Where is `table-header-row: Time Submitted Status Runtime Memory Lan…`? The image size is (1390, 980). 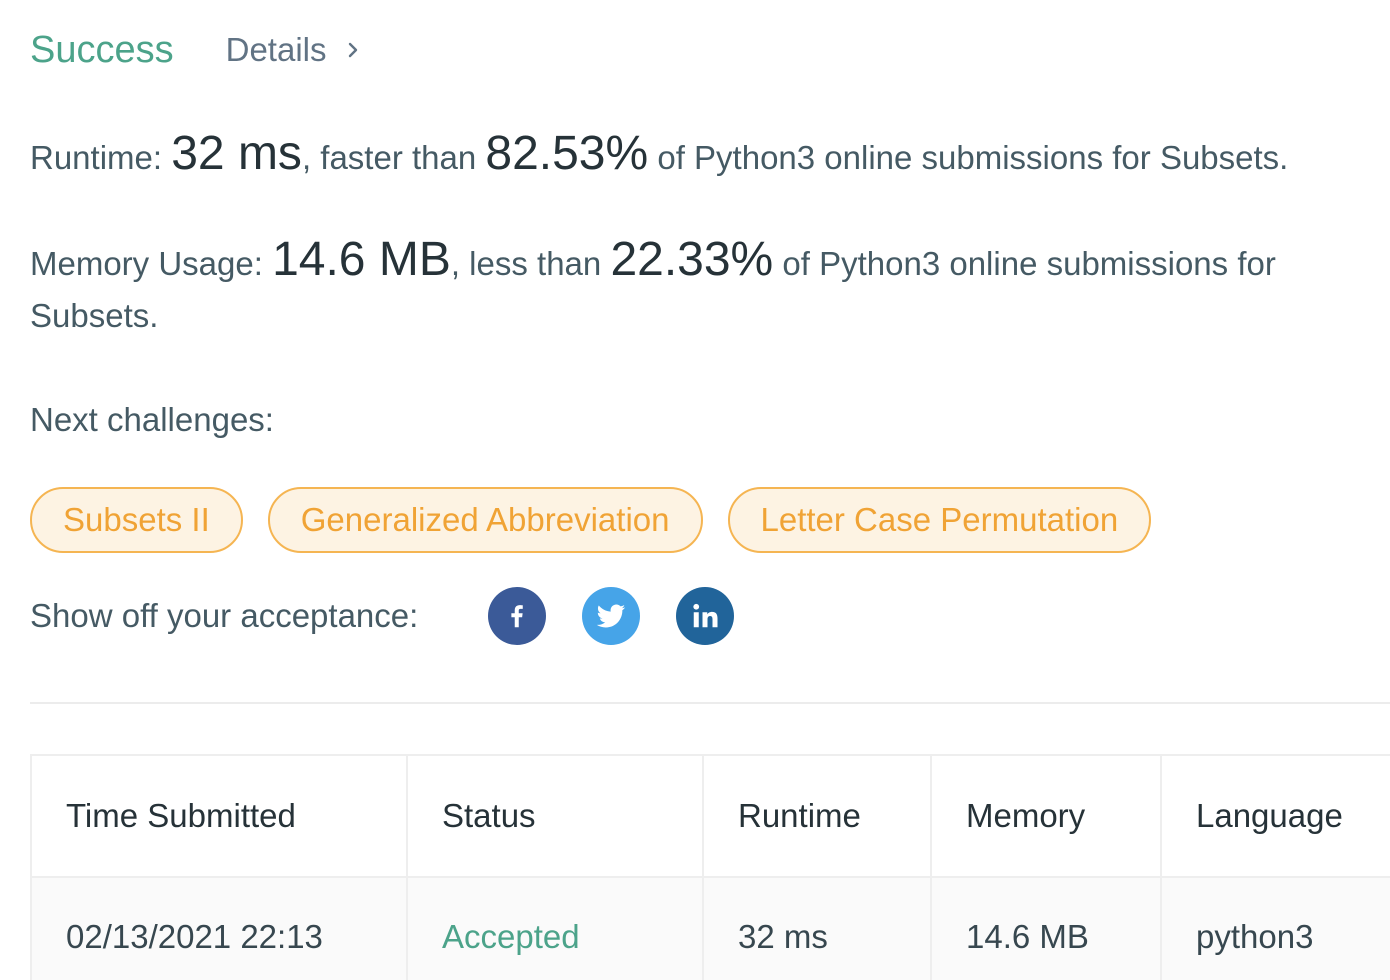
table-header-row: Time Submitted Status Runtime Memory Lan… is located at coordinates (710, 816).